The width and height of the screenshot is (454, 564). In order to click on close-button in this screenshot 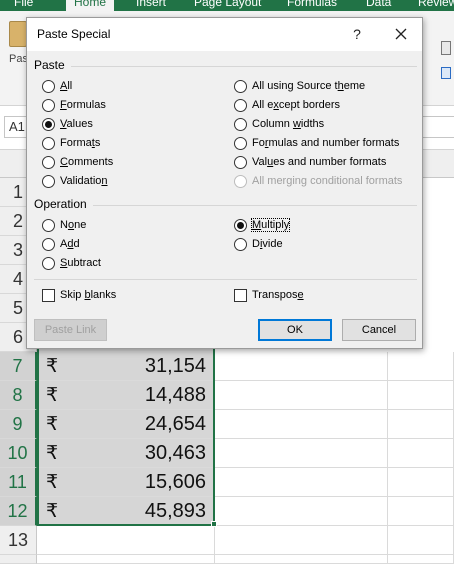, I will do `click(401, 34)`.